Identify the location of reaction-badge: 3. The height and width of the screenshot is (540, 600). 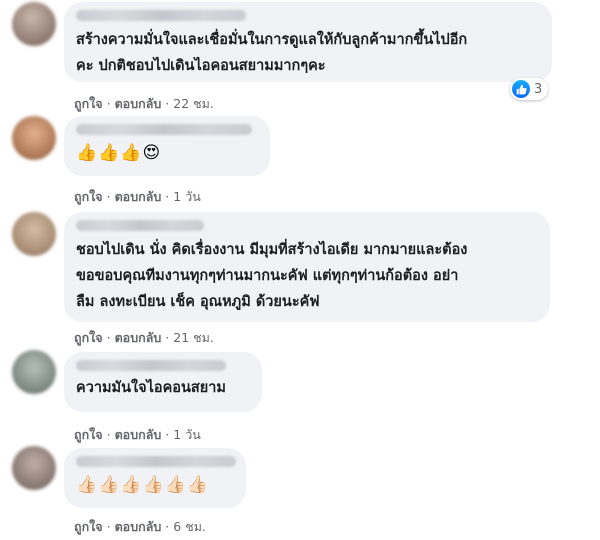
(529, 89).